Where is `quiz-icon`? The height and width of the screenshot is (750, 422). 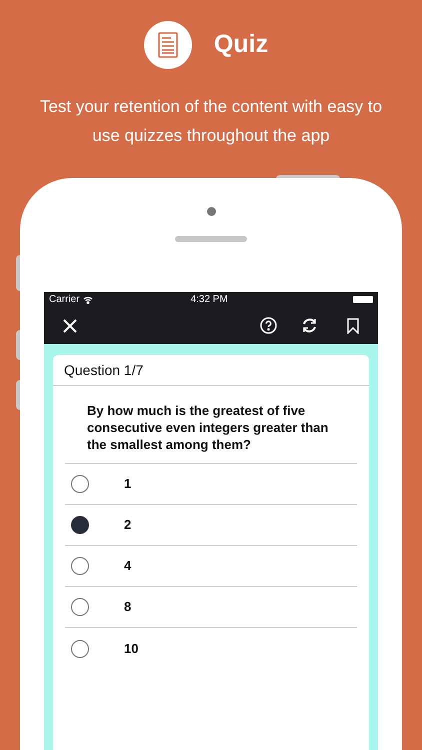 quiz-icon is located at coordinates (168, 45).